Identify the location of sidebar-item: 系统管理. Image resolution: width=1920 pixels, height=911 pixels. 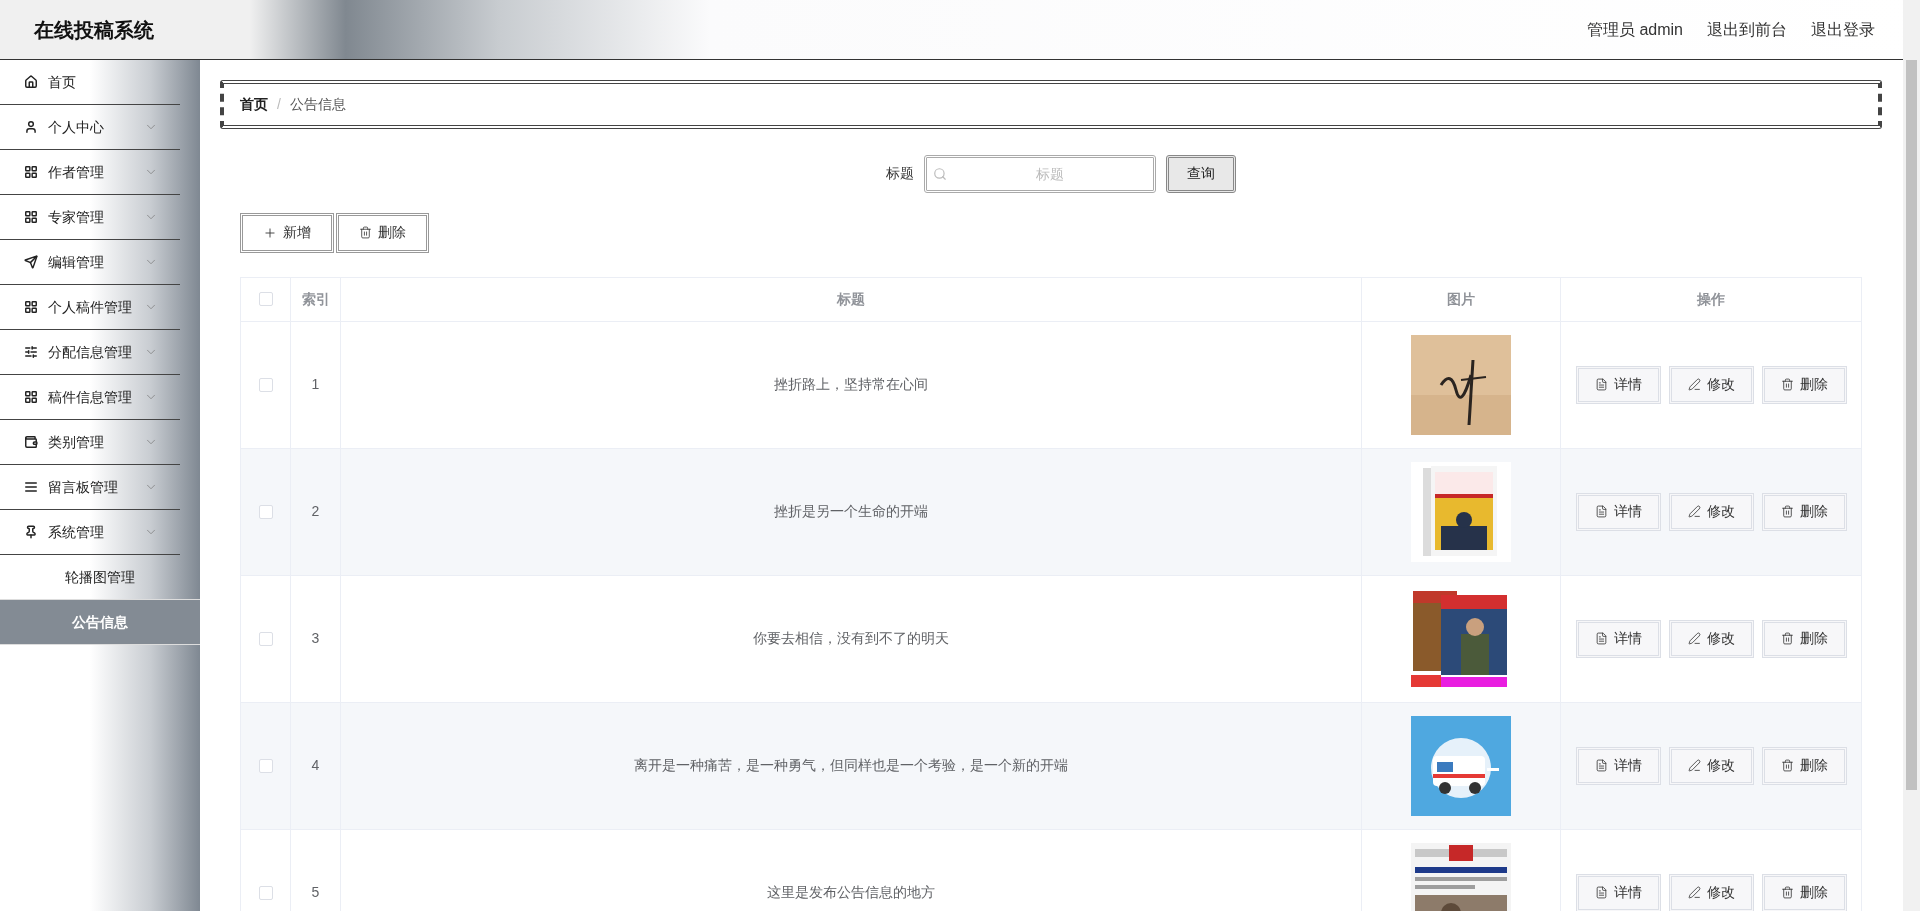
(90, 532).